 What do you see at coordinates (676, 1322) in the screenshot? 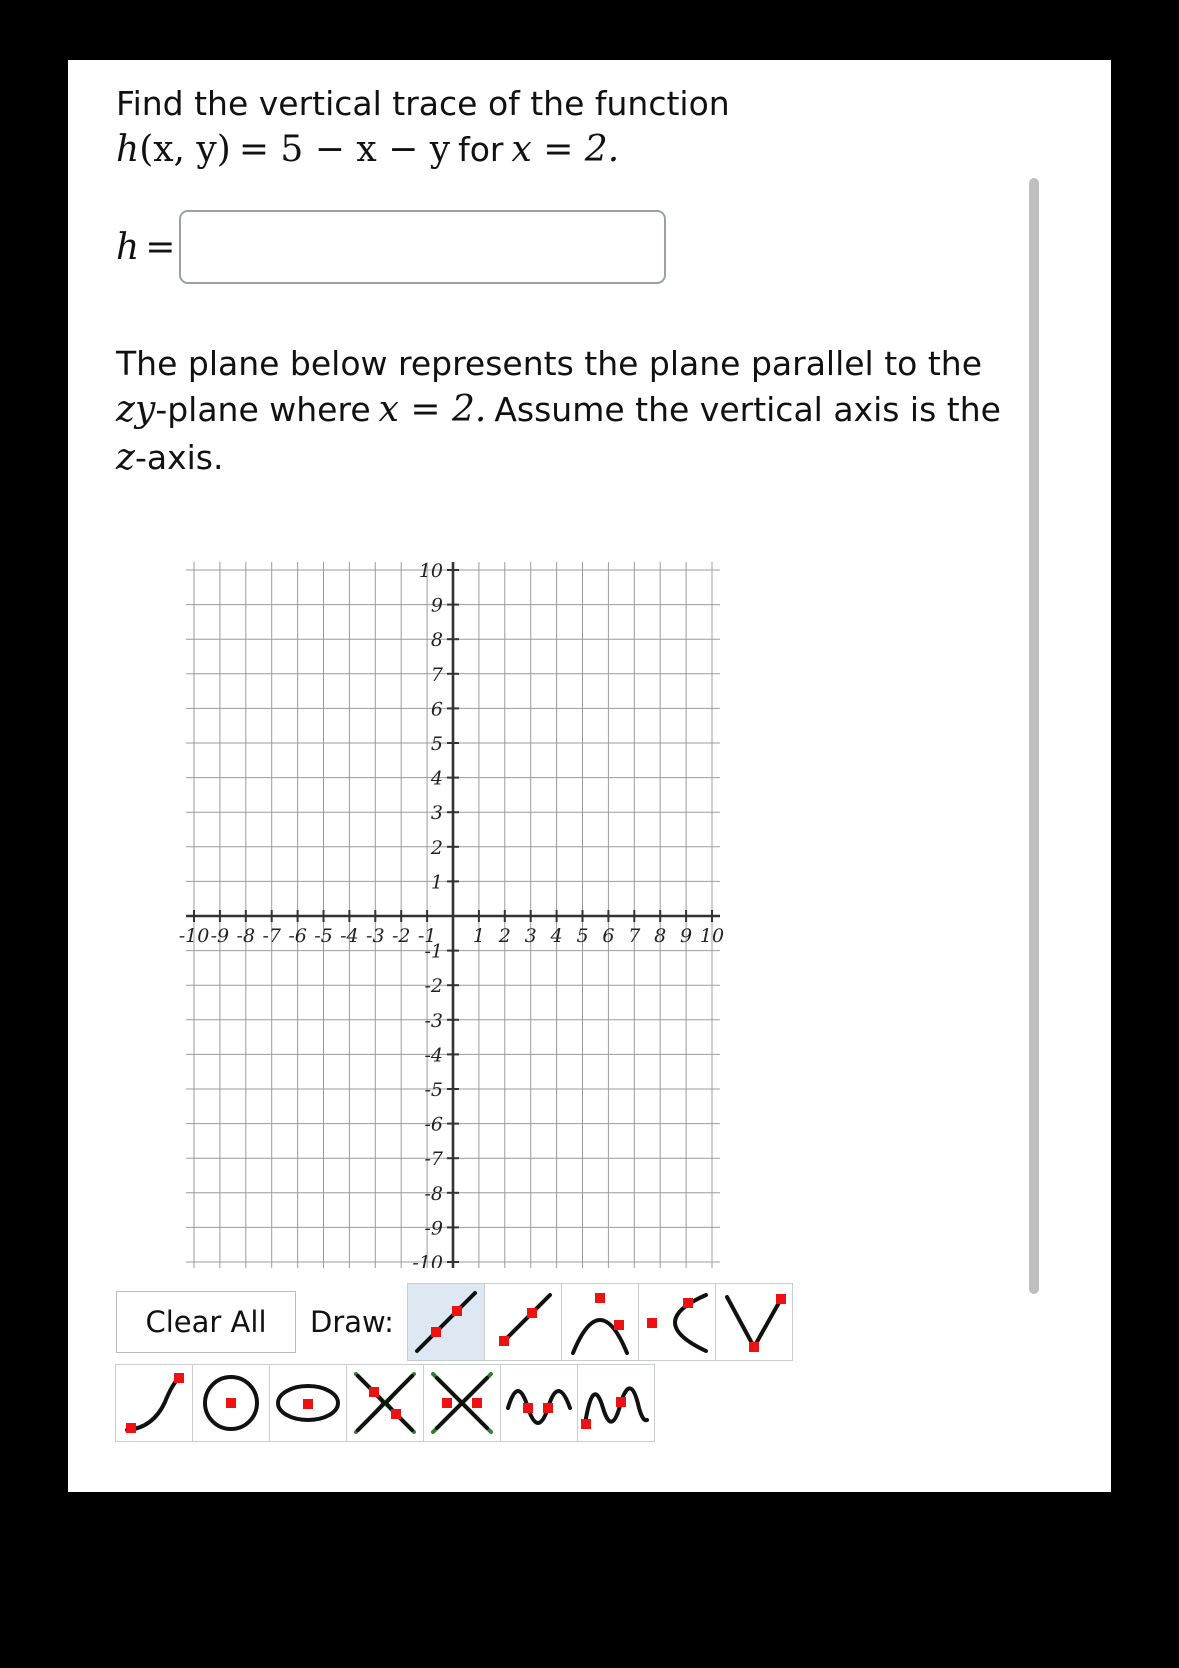
I see `parabola-horizontal-tool` at bounding box center [676, 1322].